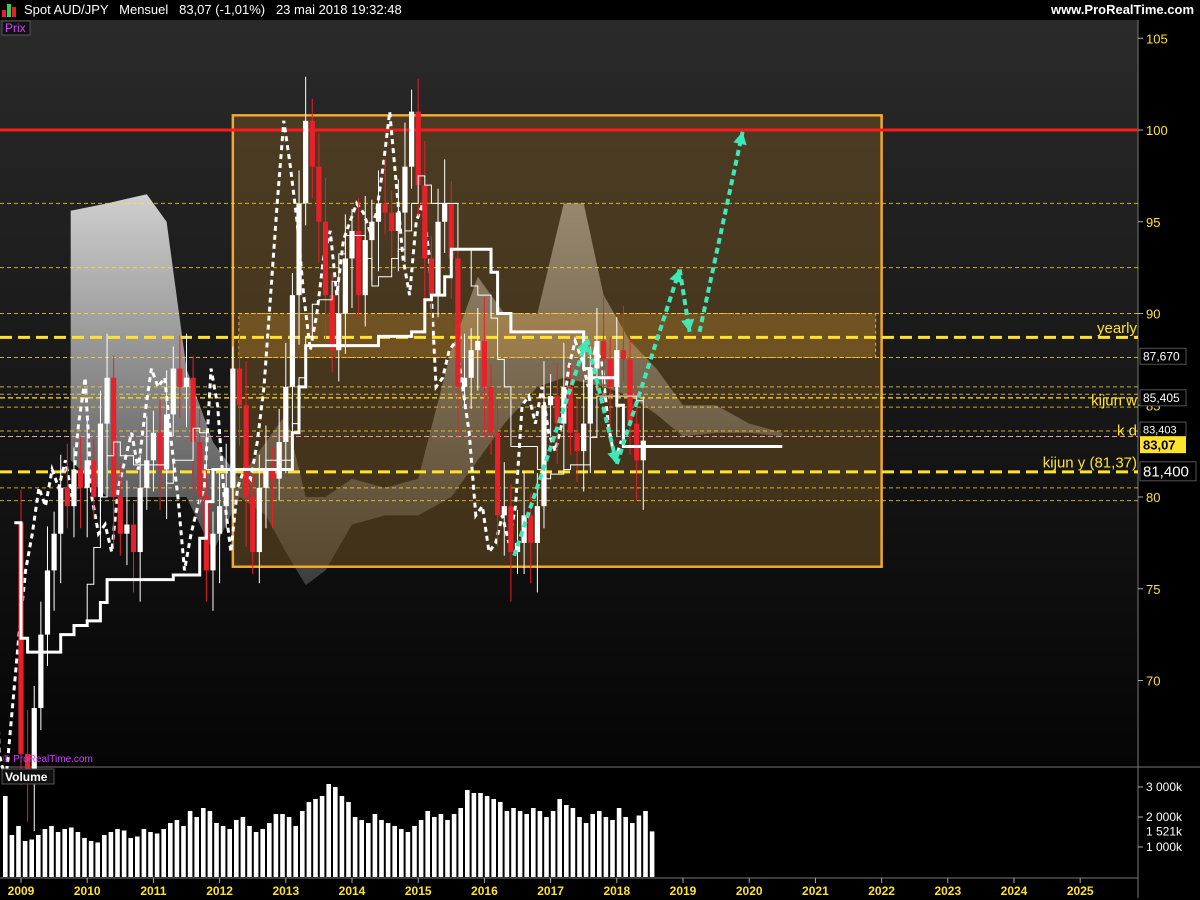  What do you see at coordinates (749, 891) in the screenshot?
I see `x-tick-label: 2020` at bounding box center [749, 891].